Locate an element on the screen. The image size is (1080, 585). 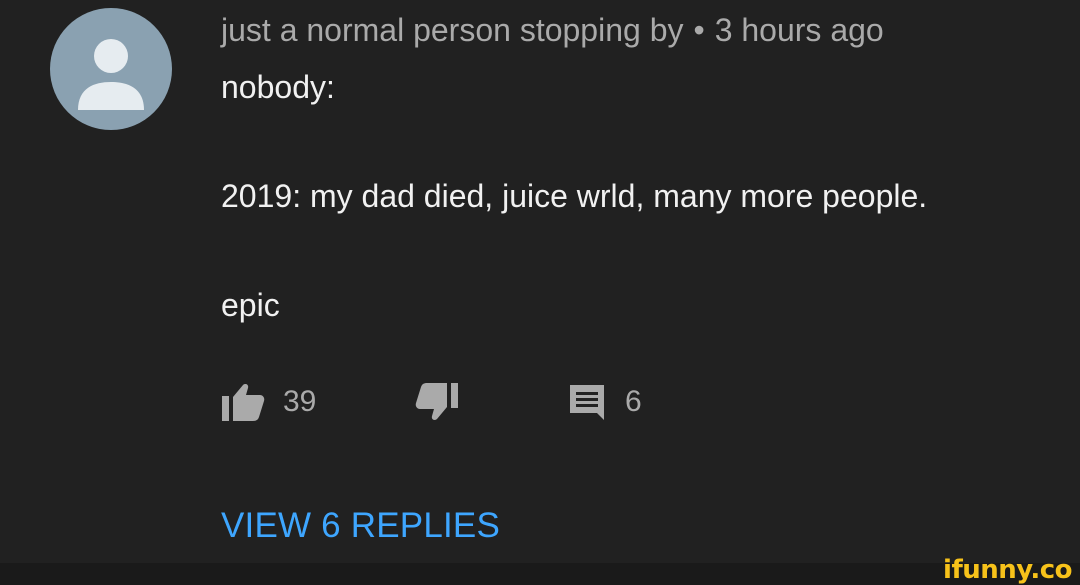
author-name: just a normal person stopping by is located at coordinates (452, 30).